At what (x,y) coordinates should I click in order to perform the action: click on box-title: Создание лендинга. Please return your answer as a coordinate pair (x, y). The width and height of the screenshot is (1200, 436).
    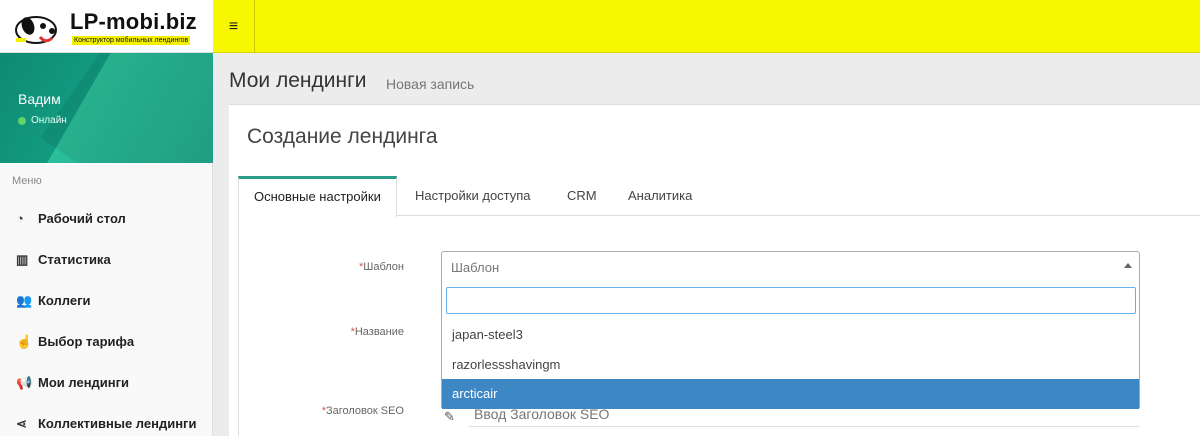
    Looking at the image, I should click on (342, 136).